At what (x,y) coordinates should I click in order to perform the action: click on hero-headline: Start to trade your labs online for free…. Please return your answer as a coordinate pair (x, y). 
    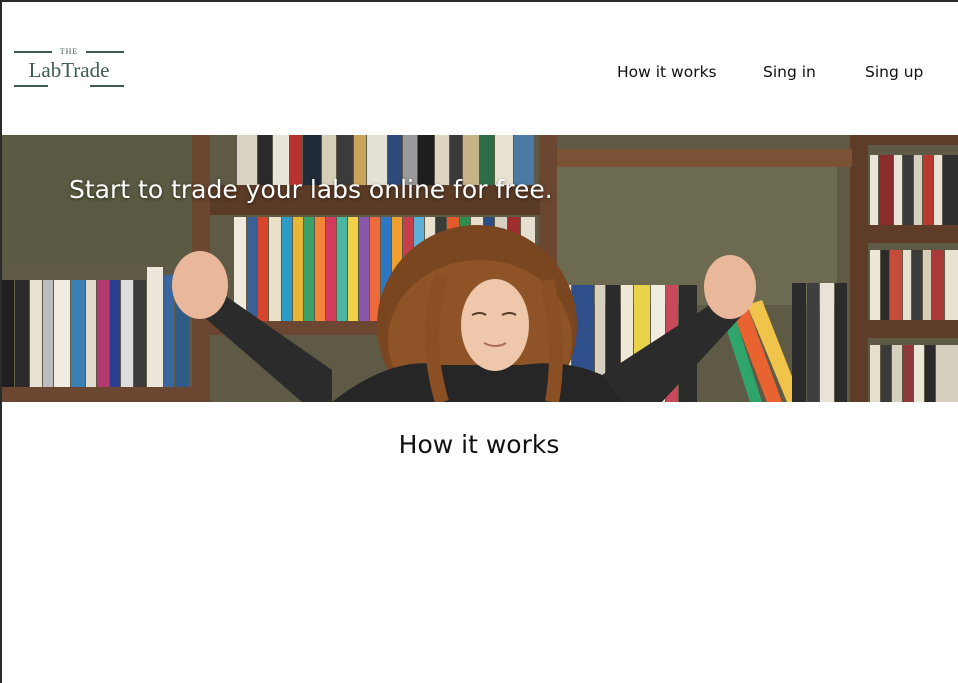
    Looking at the image, I should click on (311, 189).